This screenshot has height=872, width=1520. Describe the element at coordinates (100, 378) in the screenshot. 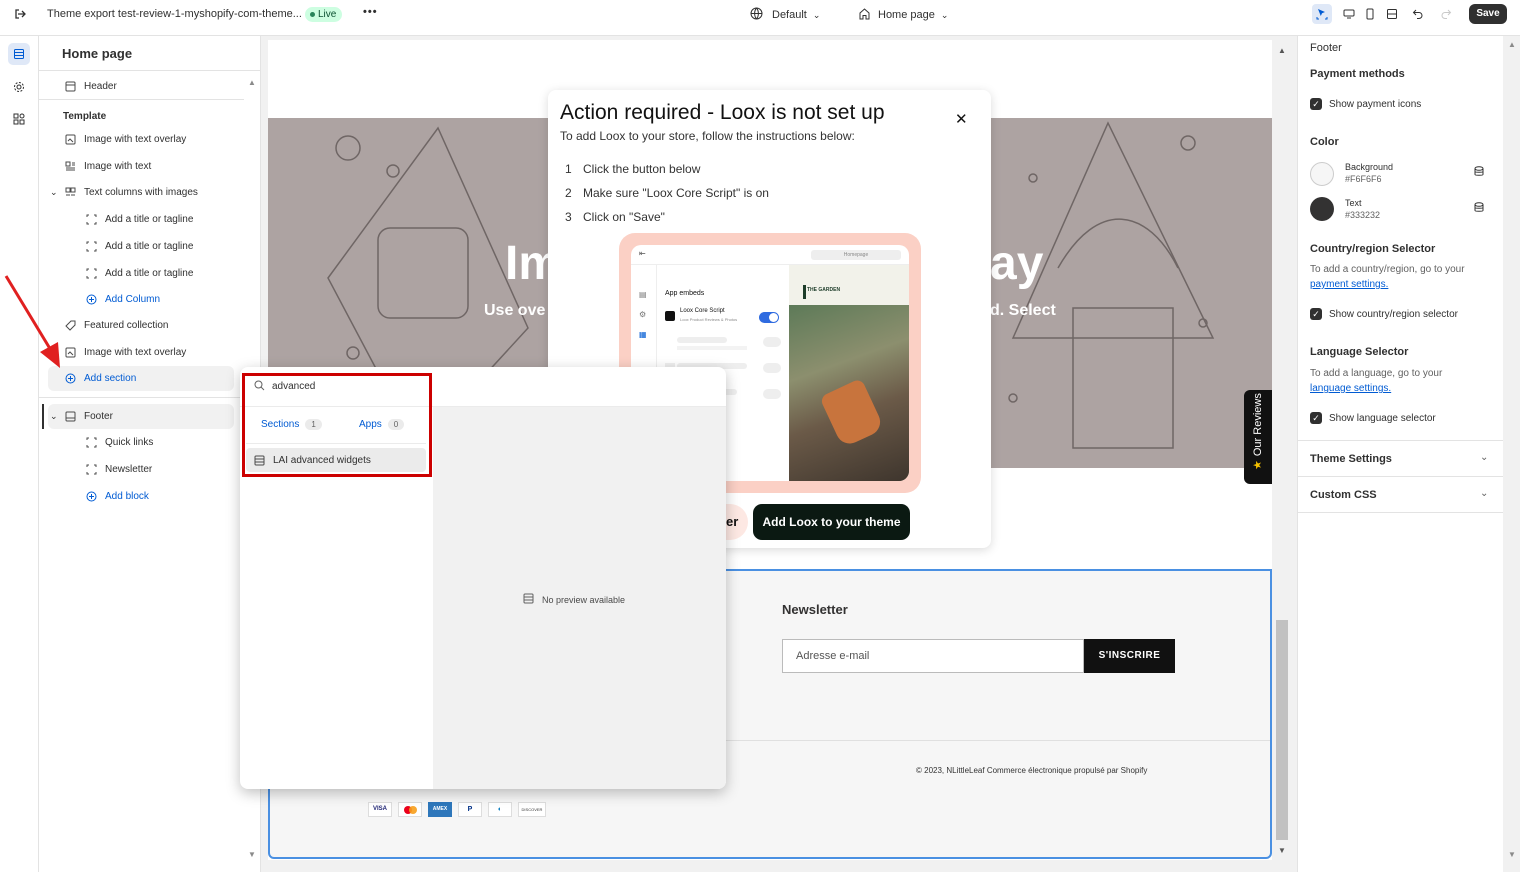

I see `add-section-button: Add section` at that location.